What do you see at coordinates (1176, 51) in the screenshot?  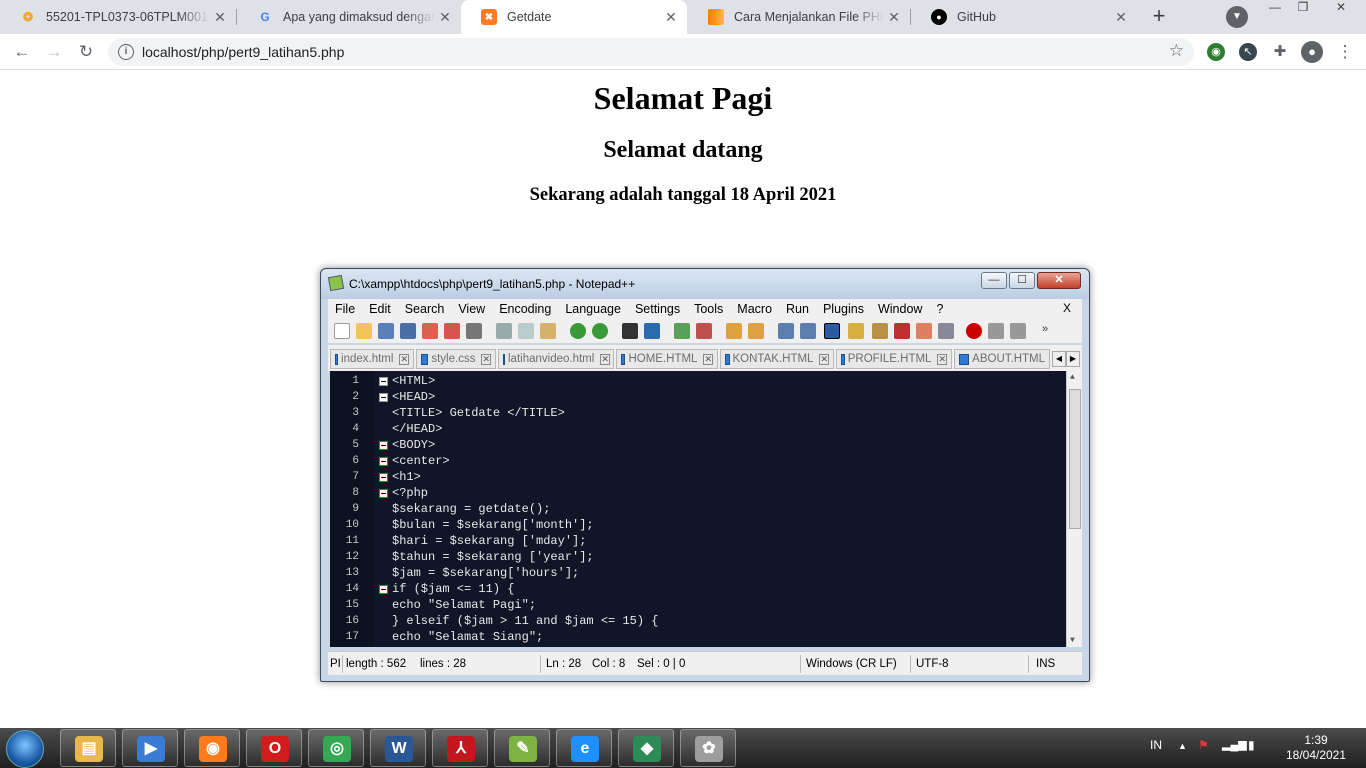 I see `bookmark-star-icon: ☆` at bounding box center [1176, 51].